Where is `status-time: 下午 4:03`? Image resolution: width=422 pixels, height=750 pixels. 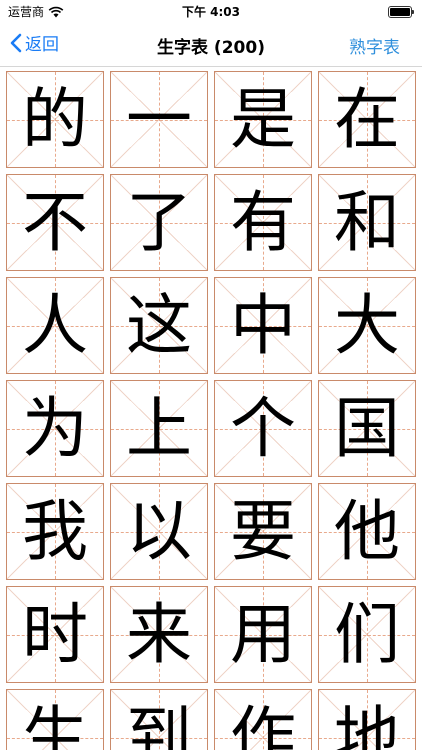 status-time: 下午 4:03 is located at coordinates (211, 12).